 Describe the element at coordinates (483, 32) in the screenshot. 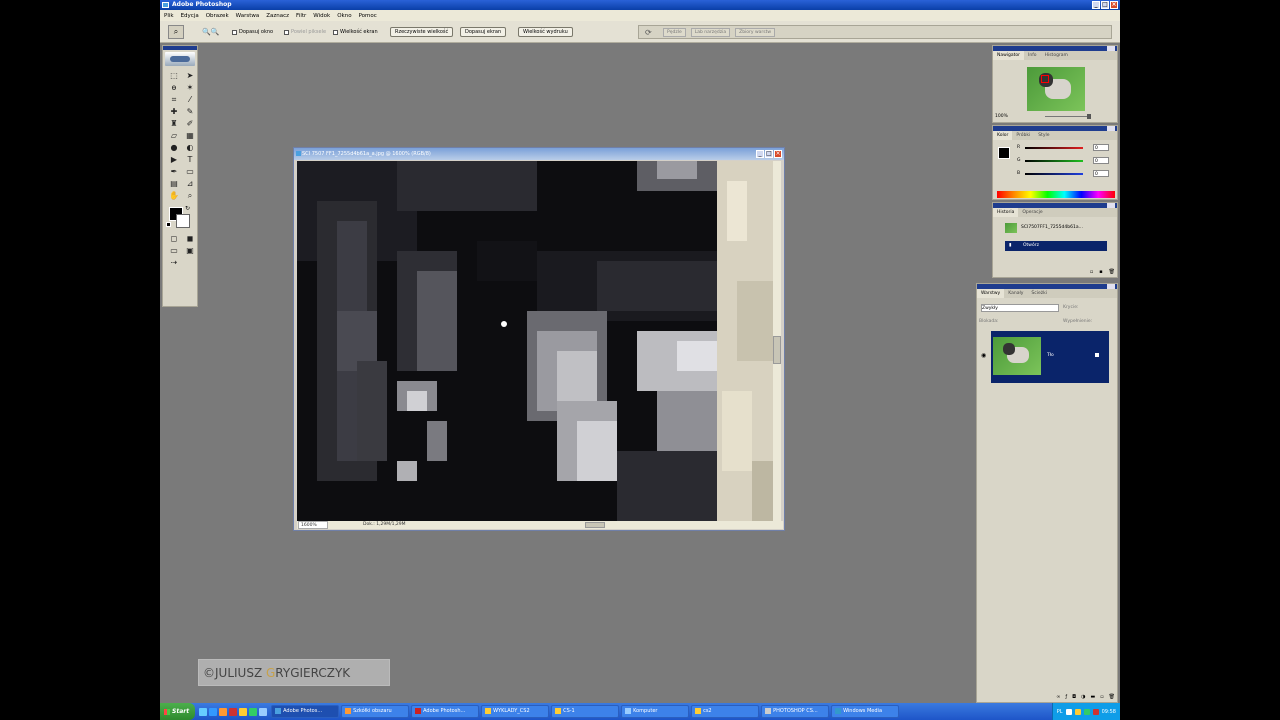

I see `fit-screen-button: Dopasuj ekran` at that location.